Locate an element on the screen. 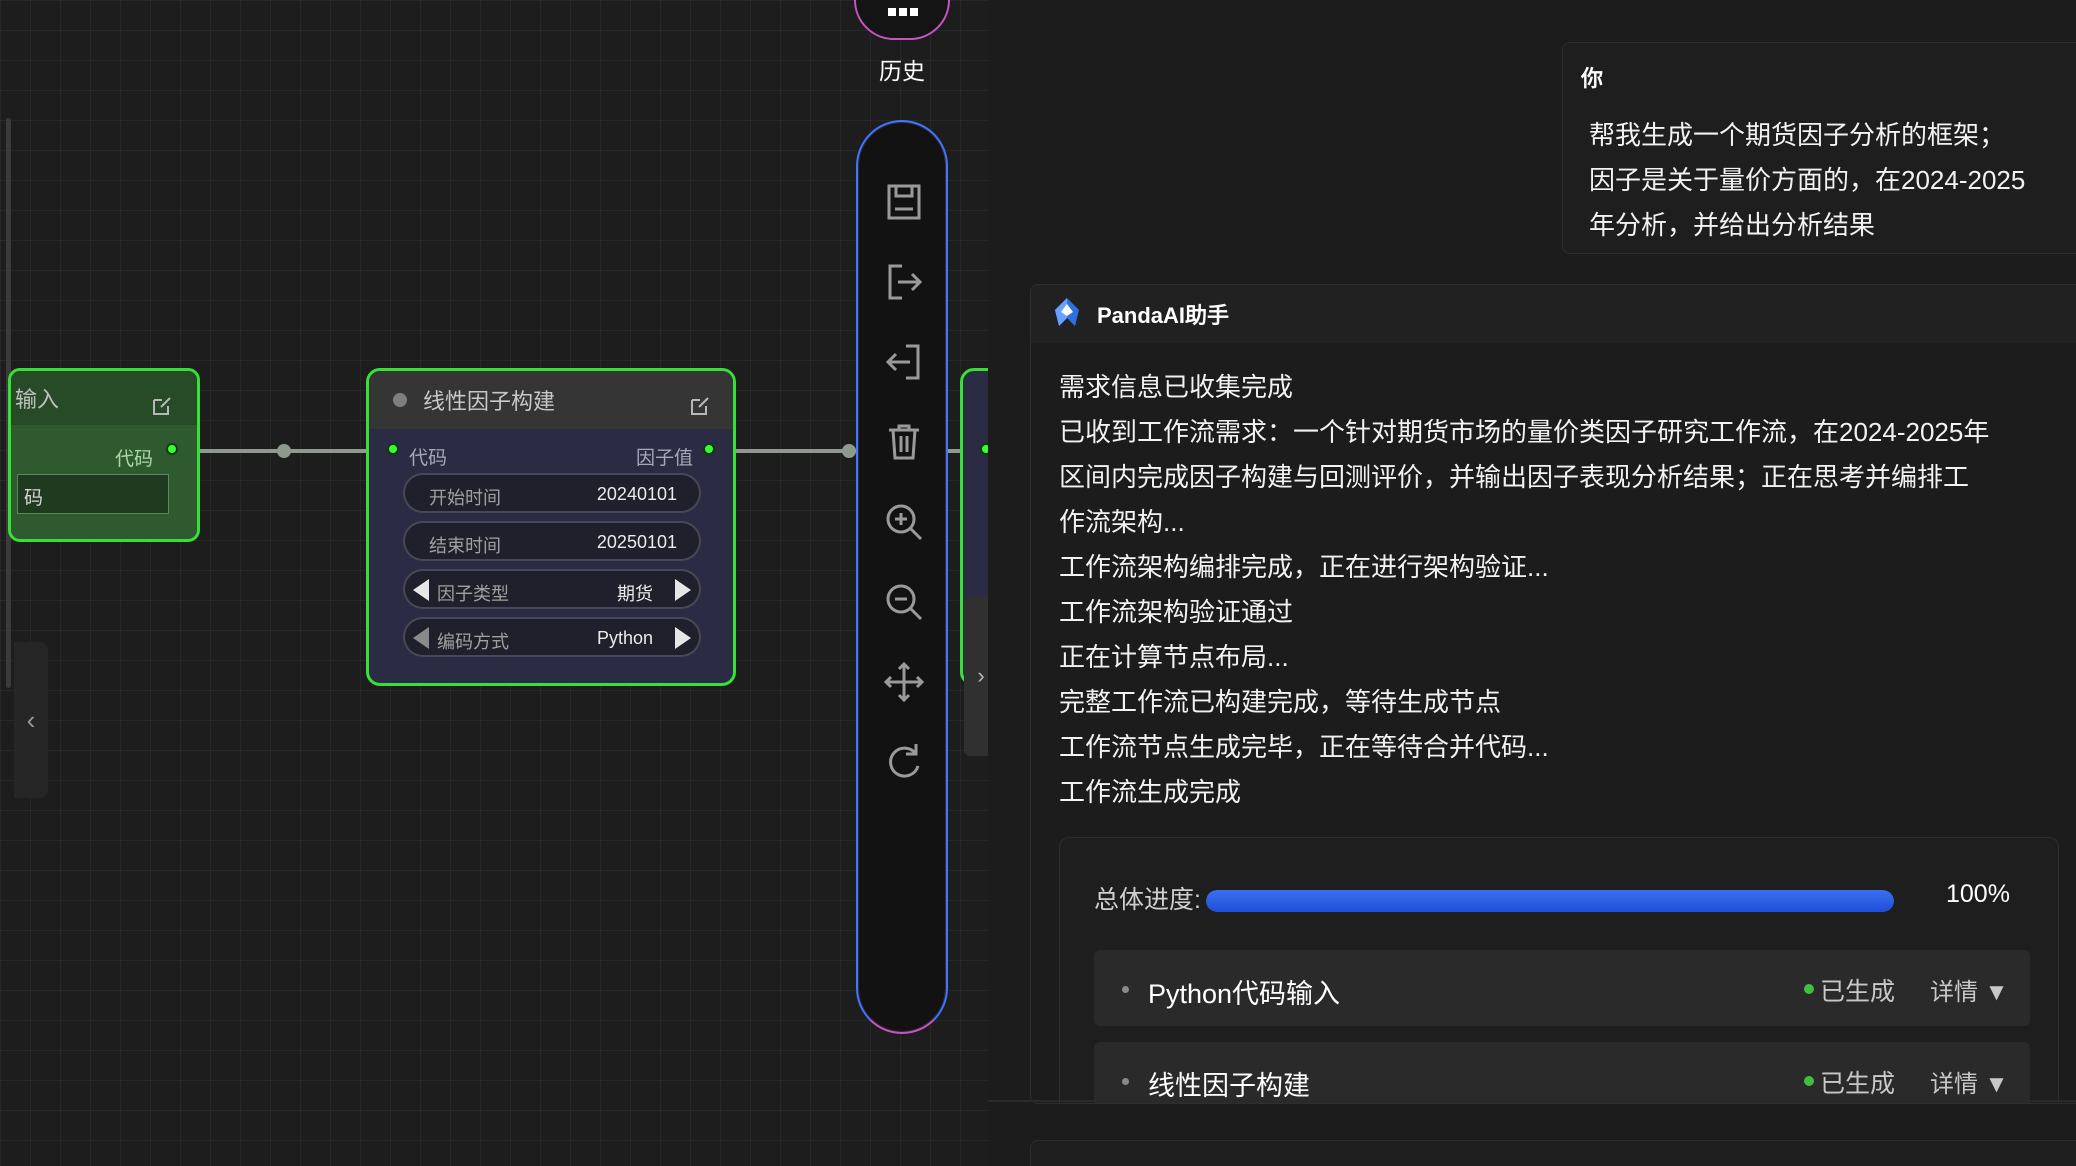 The height and width of the screenshot is (1166, 2076). message-line: 工作流架构验证通过 is located at coordinates (1176, 612).